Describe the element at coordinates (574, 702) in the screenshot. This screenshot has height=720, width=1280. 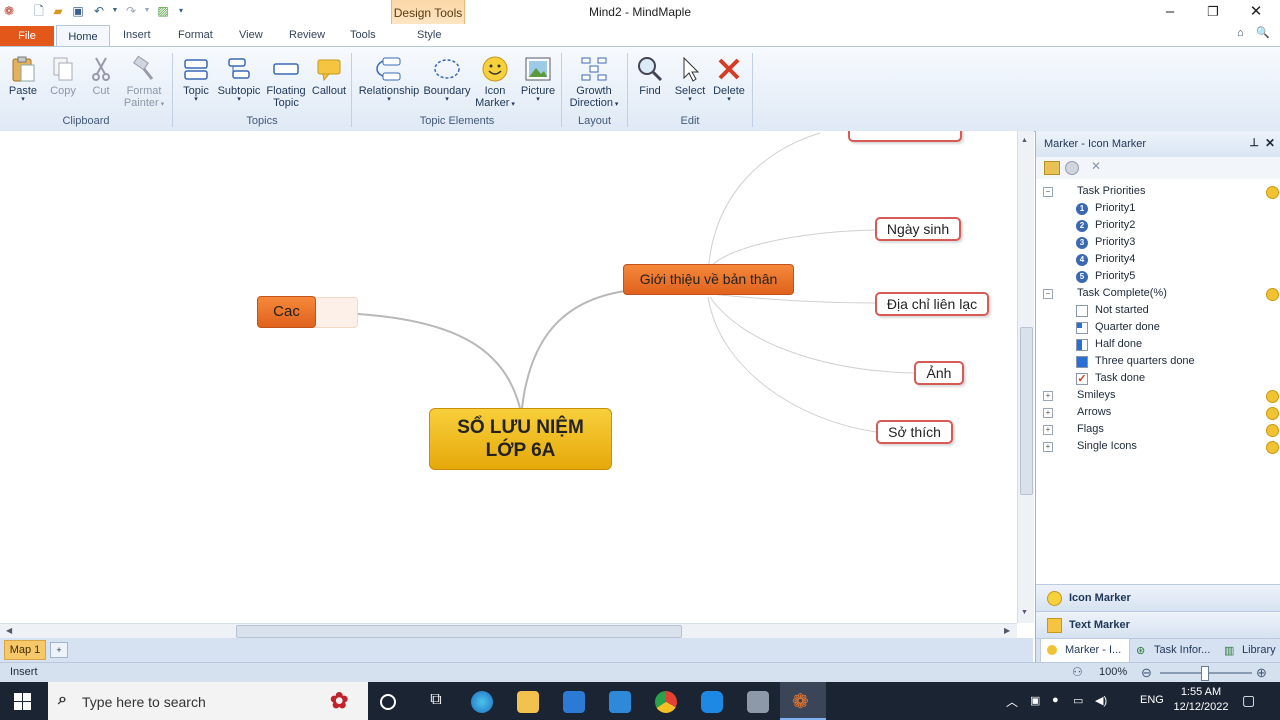
I see `store-icon` at that location.